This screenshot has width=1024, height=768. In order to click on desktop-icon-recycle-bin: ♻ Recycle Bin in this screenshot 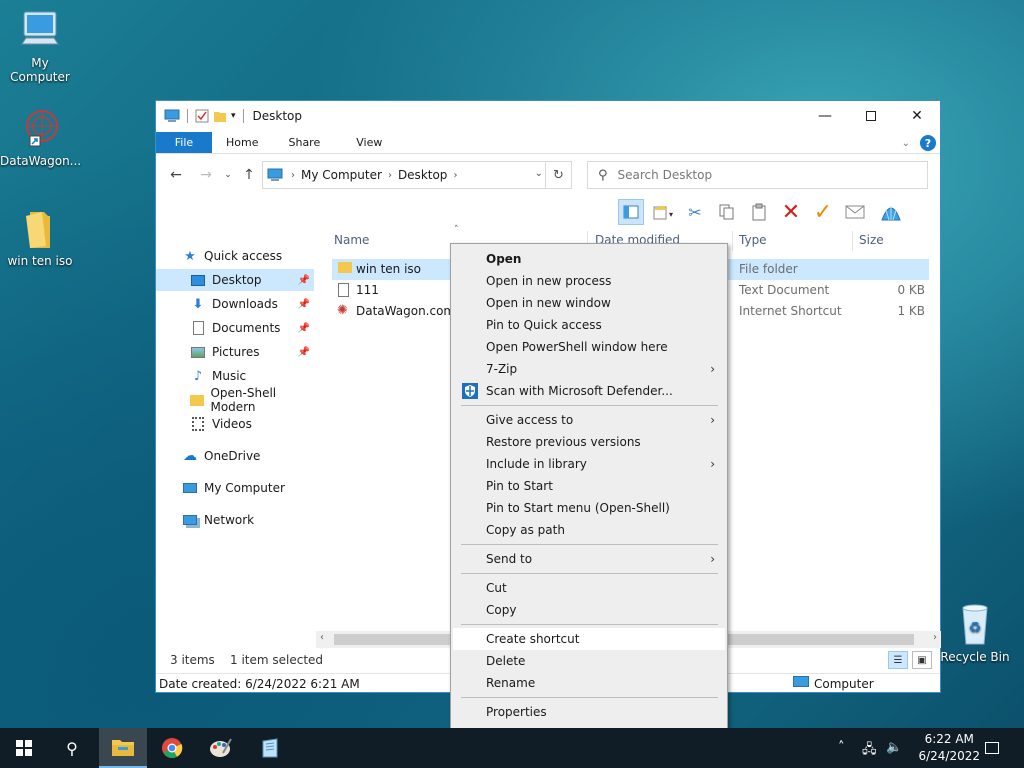, I will do `click(975, 633)`.